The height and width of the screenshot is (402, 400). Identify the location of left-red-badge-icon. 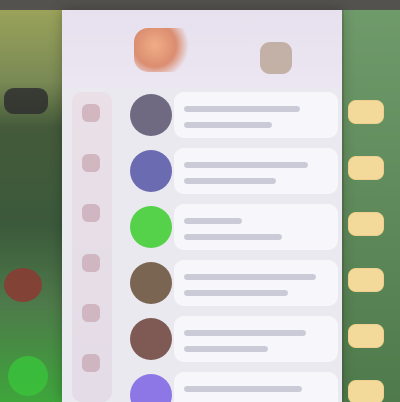
(23, 285).